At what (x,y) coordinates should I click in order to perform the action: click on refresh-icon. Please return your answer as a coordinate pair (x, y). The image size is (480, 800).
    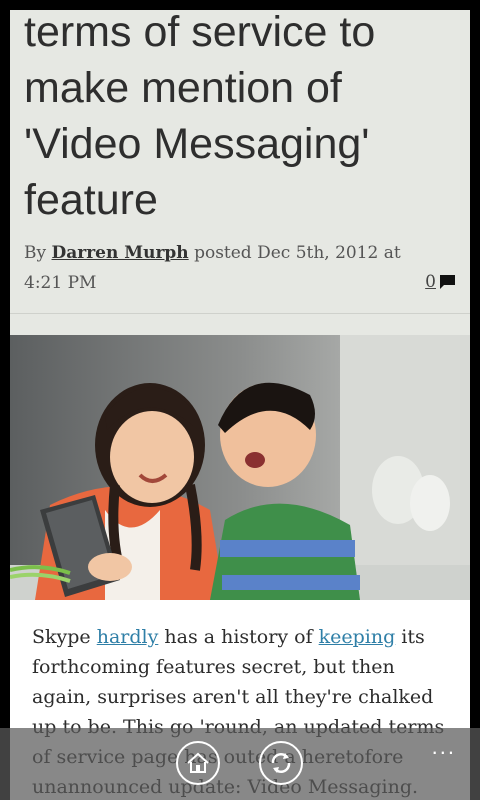
    Looking at the image, I should click on (281, 763).